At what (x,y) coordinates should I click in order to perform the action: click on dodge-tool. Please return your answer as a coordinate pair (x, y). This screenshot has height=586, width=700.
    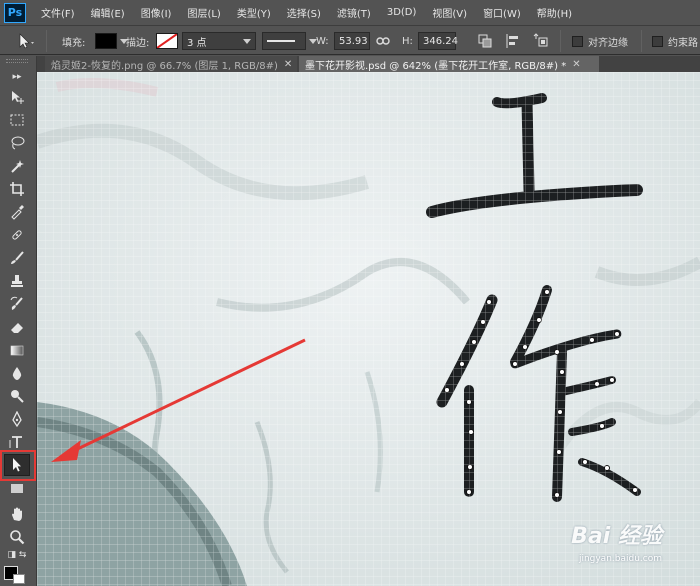
    Looking at the image, I should click on (17, 396).